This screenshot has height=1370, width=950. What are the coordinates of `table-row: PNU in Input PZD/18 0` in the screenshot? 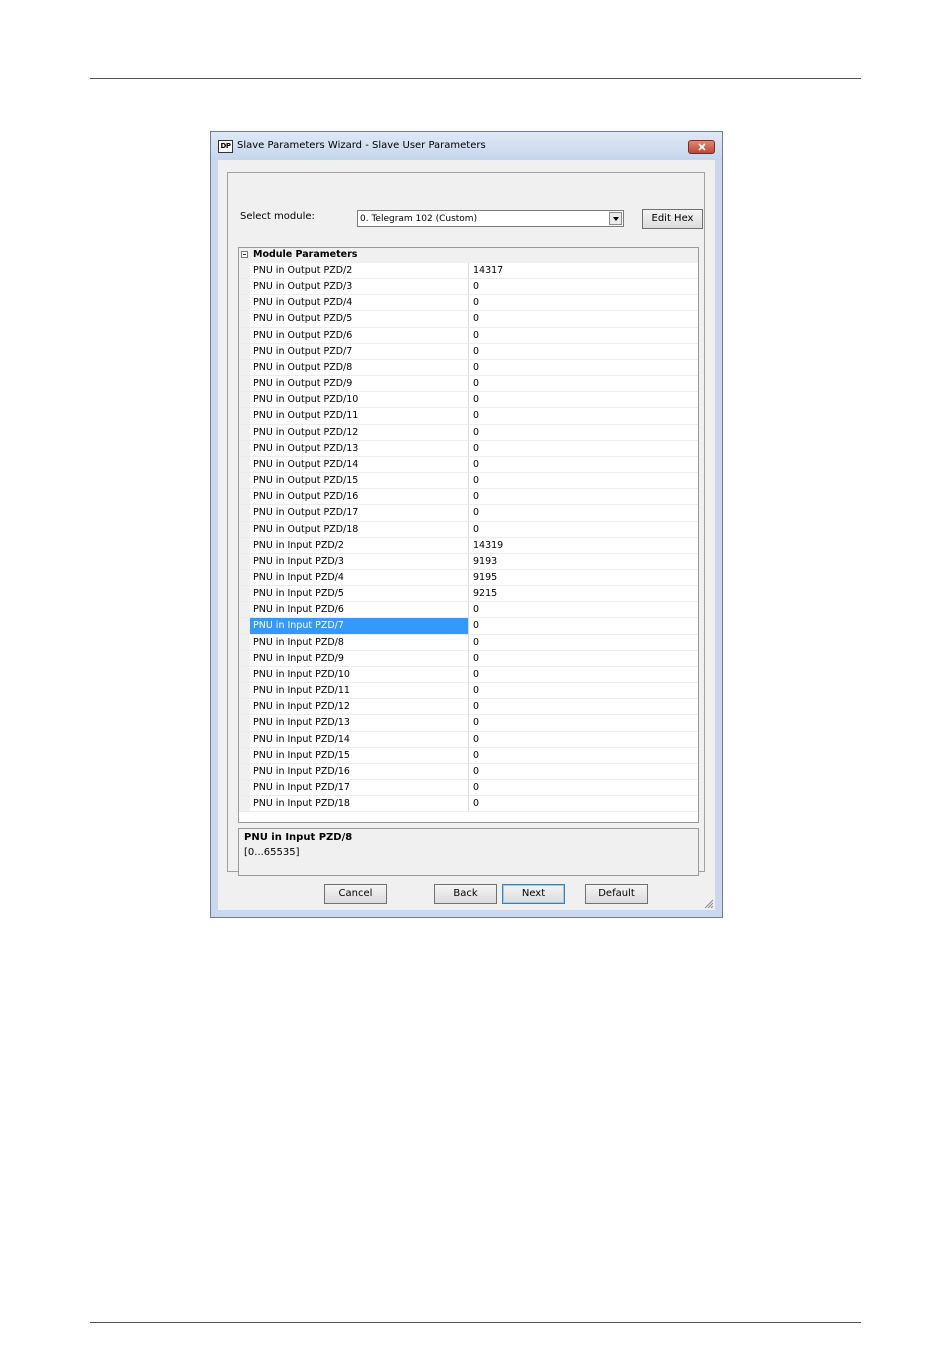 It's located at (468, 804).